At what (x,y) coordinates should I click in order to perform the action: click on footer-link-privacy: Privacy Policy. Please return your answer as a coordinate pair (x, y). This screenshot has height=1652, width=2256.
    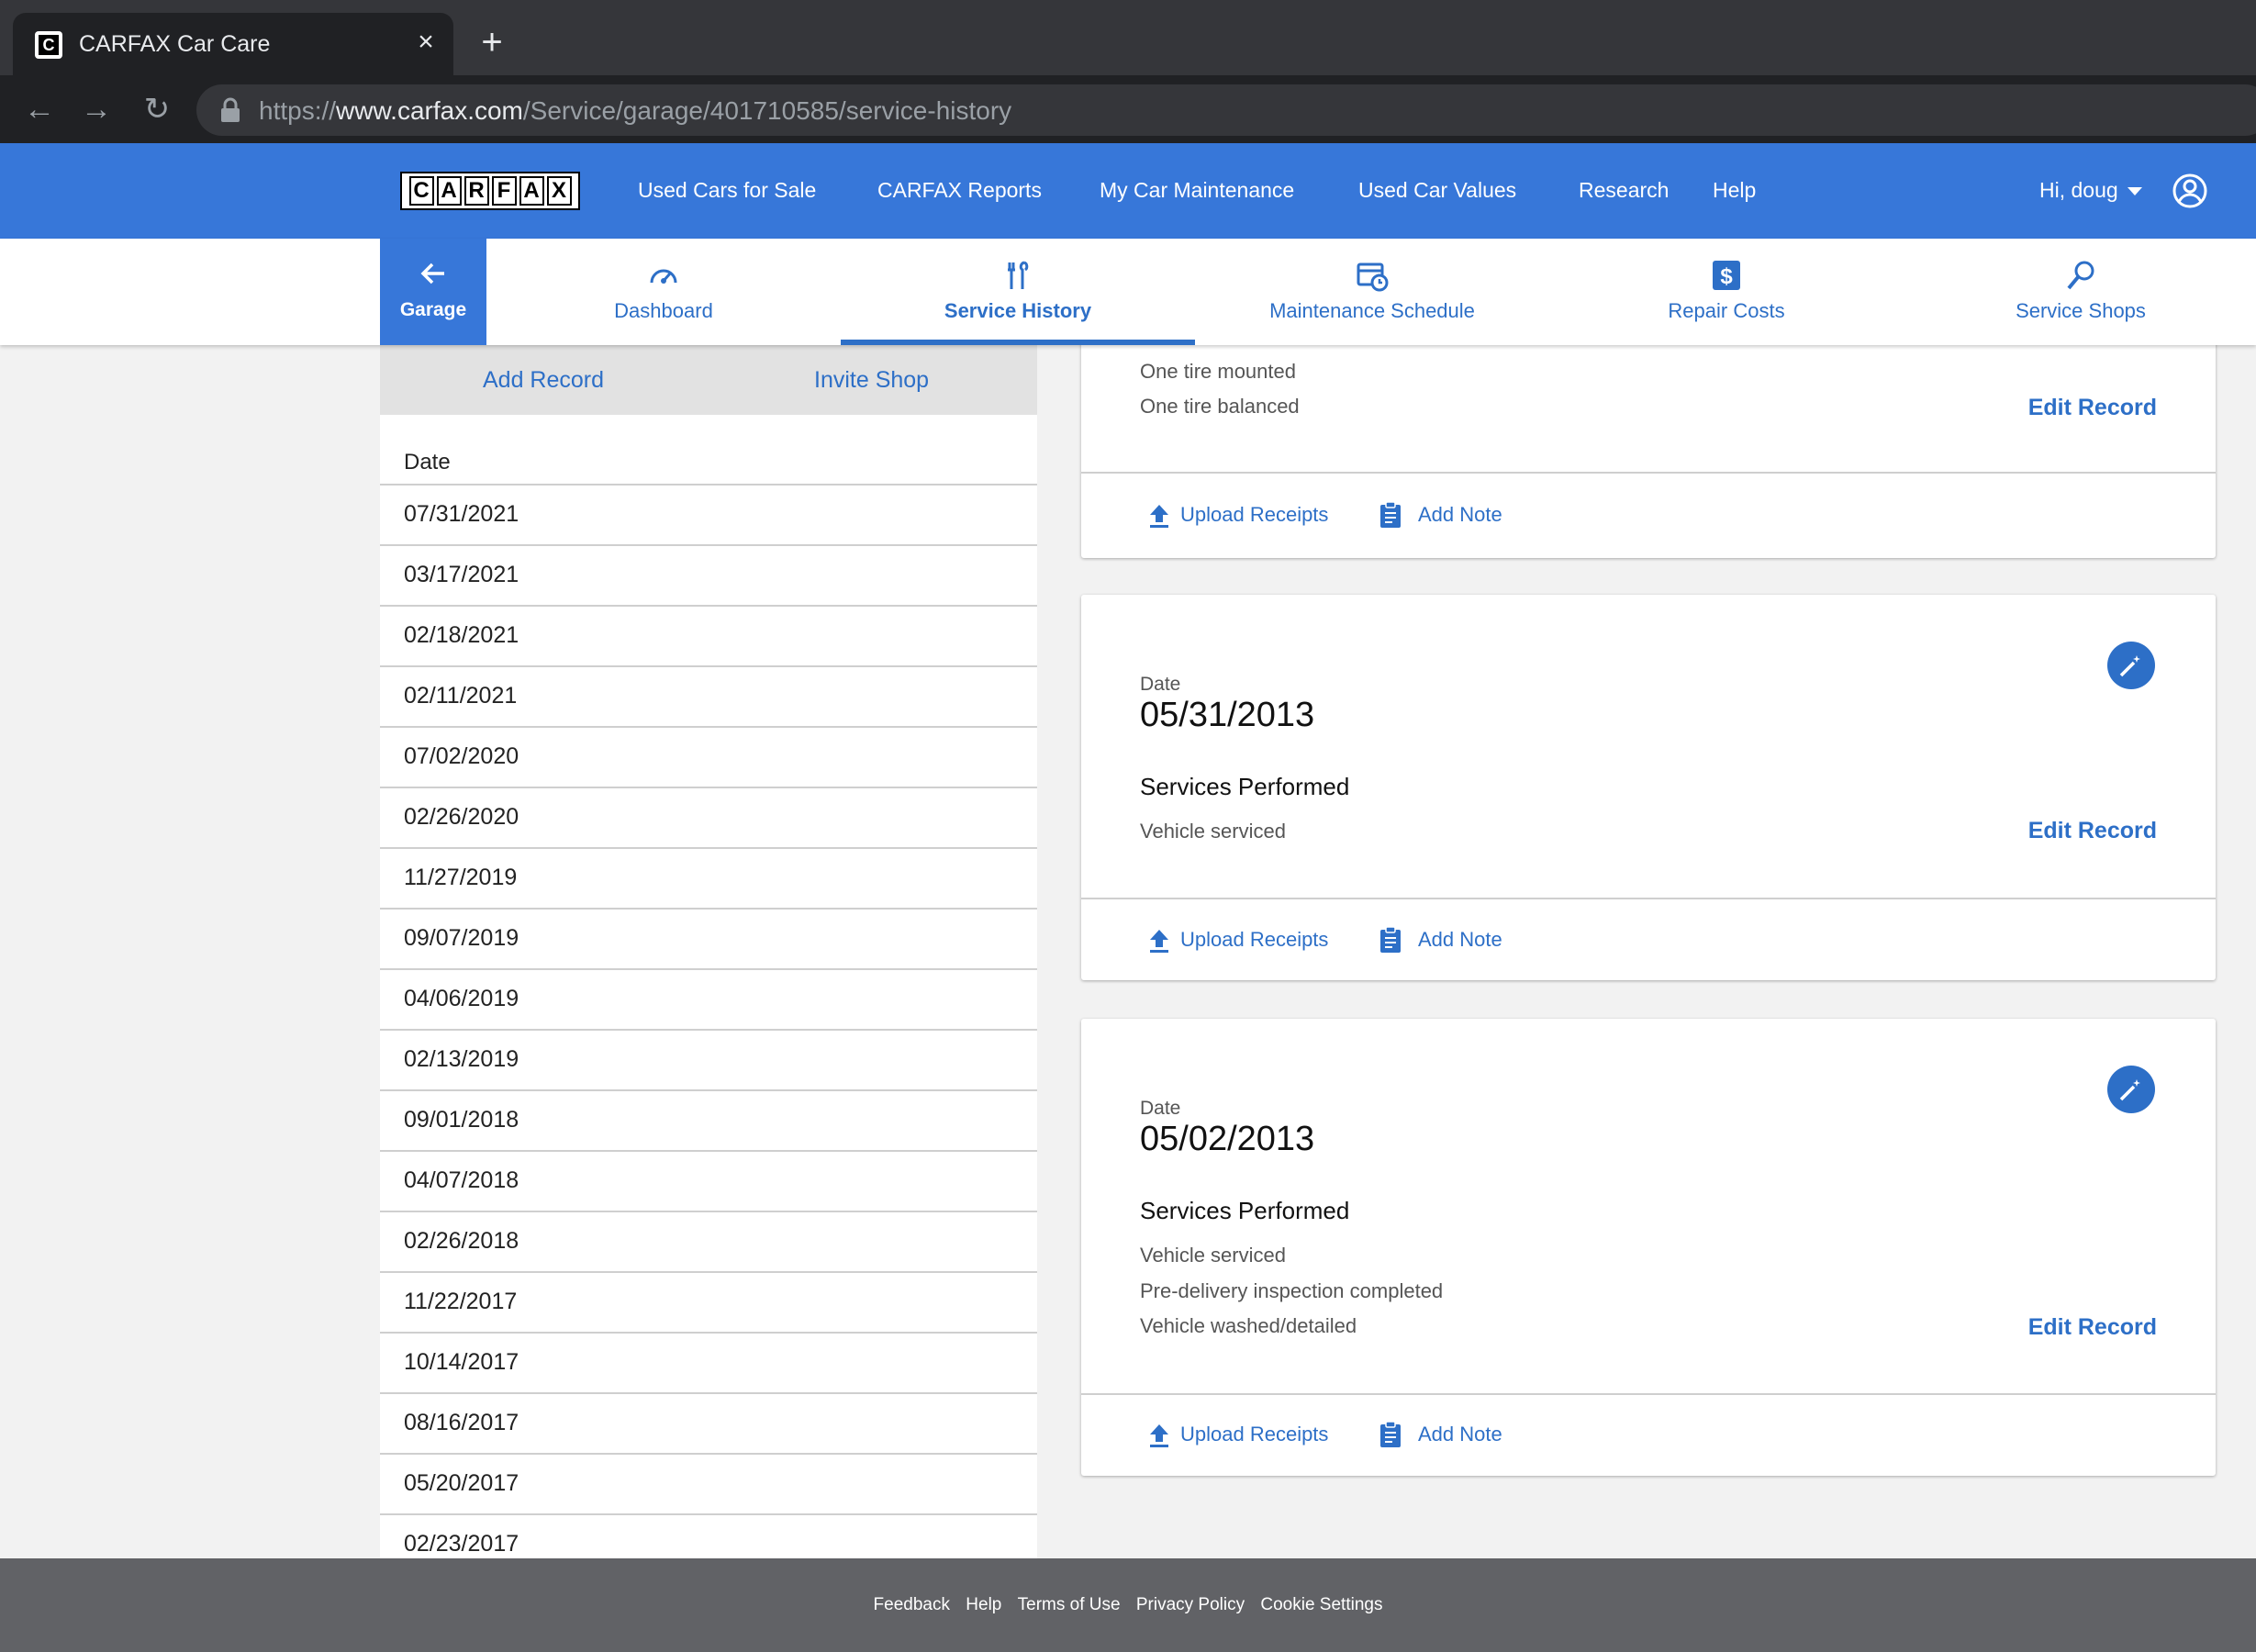
    Looking at the image, I should click on (1191, 1604).